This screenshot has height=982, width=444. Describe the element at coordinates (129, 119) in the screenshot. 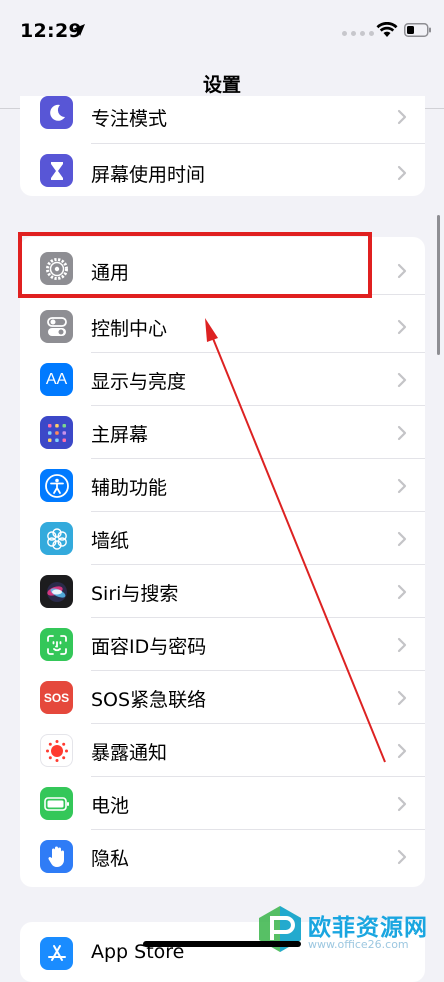

I see `row-label: 专注模式` at that location.